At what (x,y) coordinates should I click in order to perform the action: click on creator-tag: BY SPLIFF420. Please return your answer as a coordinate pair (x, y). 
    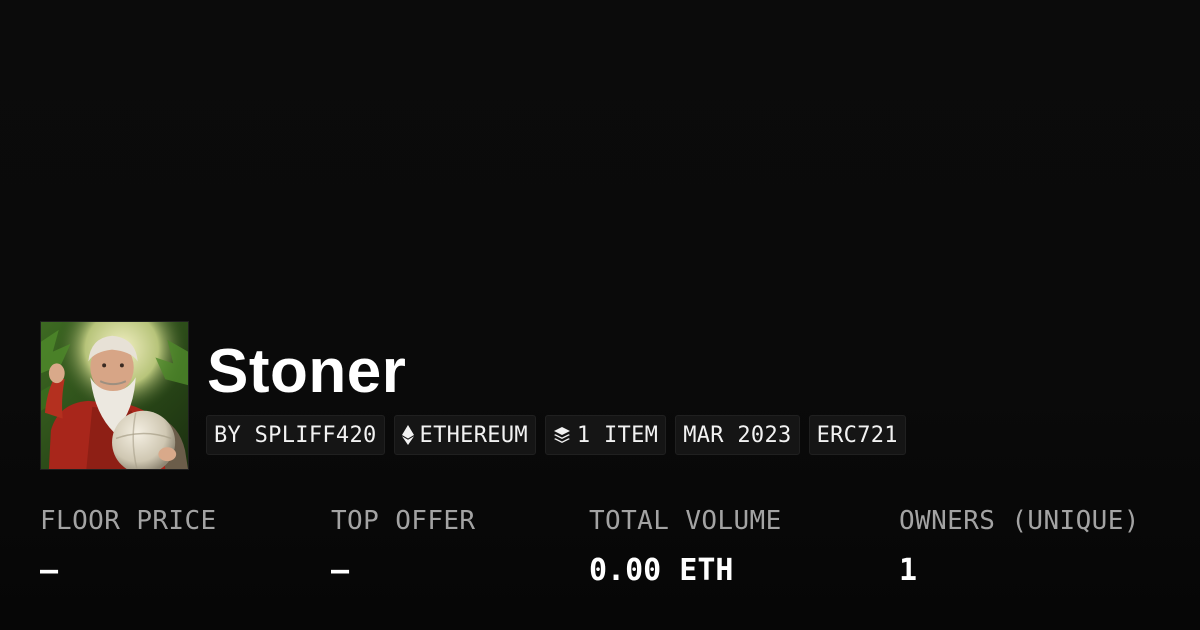
    Looking at the image, I should click on (295, 435).